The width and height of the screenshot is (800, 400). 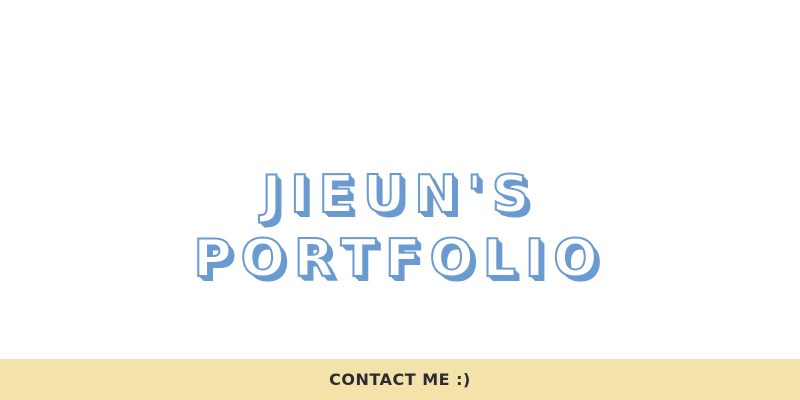 What do you see at coordinates (400, 195) in the screenshot?
I see `hero-title-line-1: JIEUN'S` at bounding box center [400, 195].